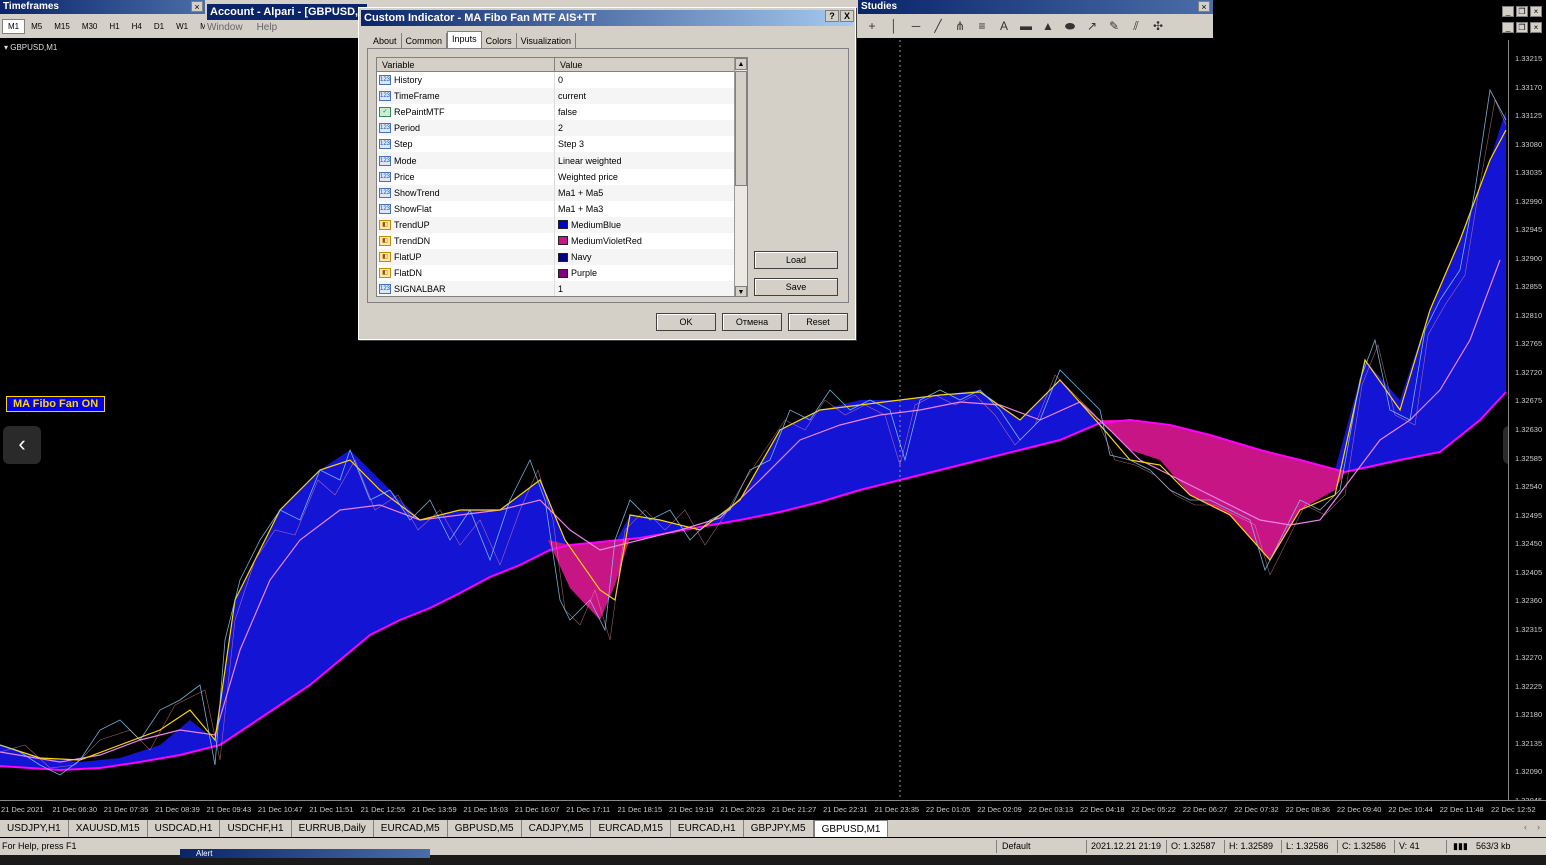 The height and width of the screenshot is (865, 1546). I want to click on scroll-thumb, so click(741, 128).